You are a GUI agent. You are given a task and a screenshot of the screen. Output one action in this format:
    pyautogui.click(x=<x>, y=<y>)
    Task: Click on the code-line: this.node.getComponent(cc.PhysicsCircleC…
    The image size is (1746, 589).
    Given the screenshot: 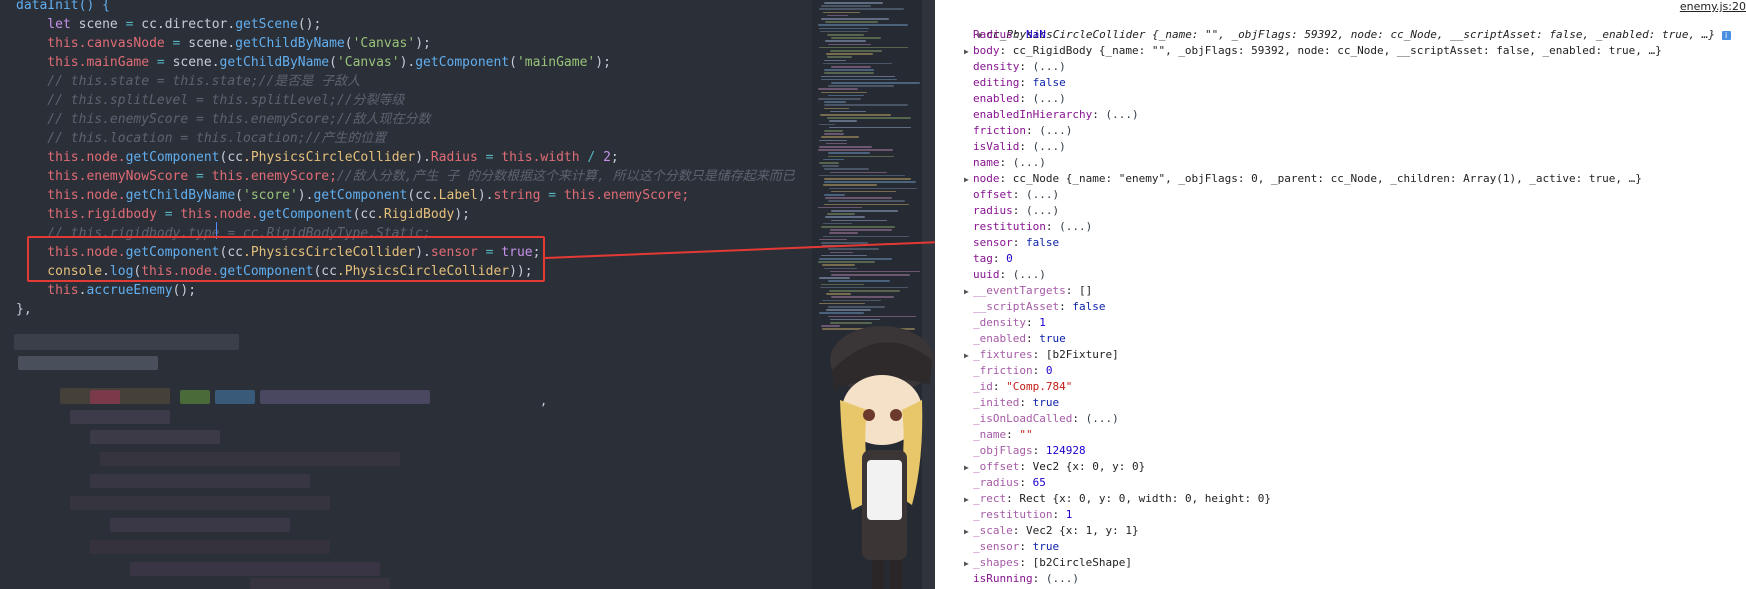 What is the action you would take?
    pyautogui.click(x=317, y=157)
    